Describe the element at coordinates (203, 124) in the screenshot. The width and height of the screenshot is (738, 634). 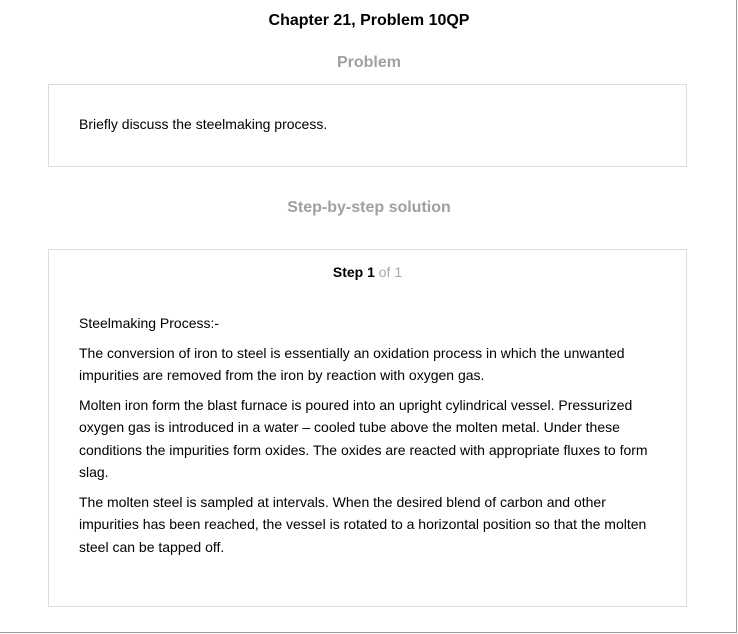
I see `problem-text: Briefly discuss the steelmaking process.` at that location.